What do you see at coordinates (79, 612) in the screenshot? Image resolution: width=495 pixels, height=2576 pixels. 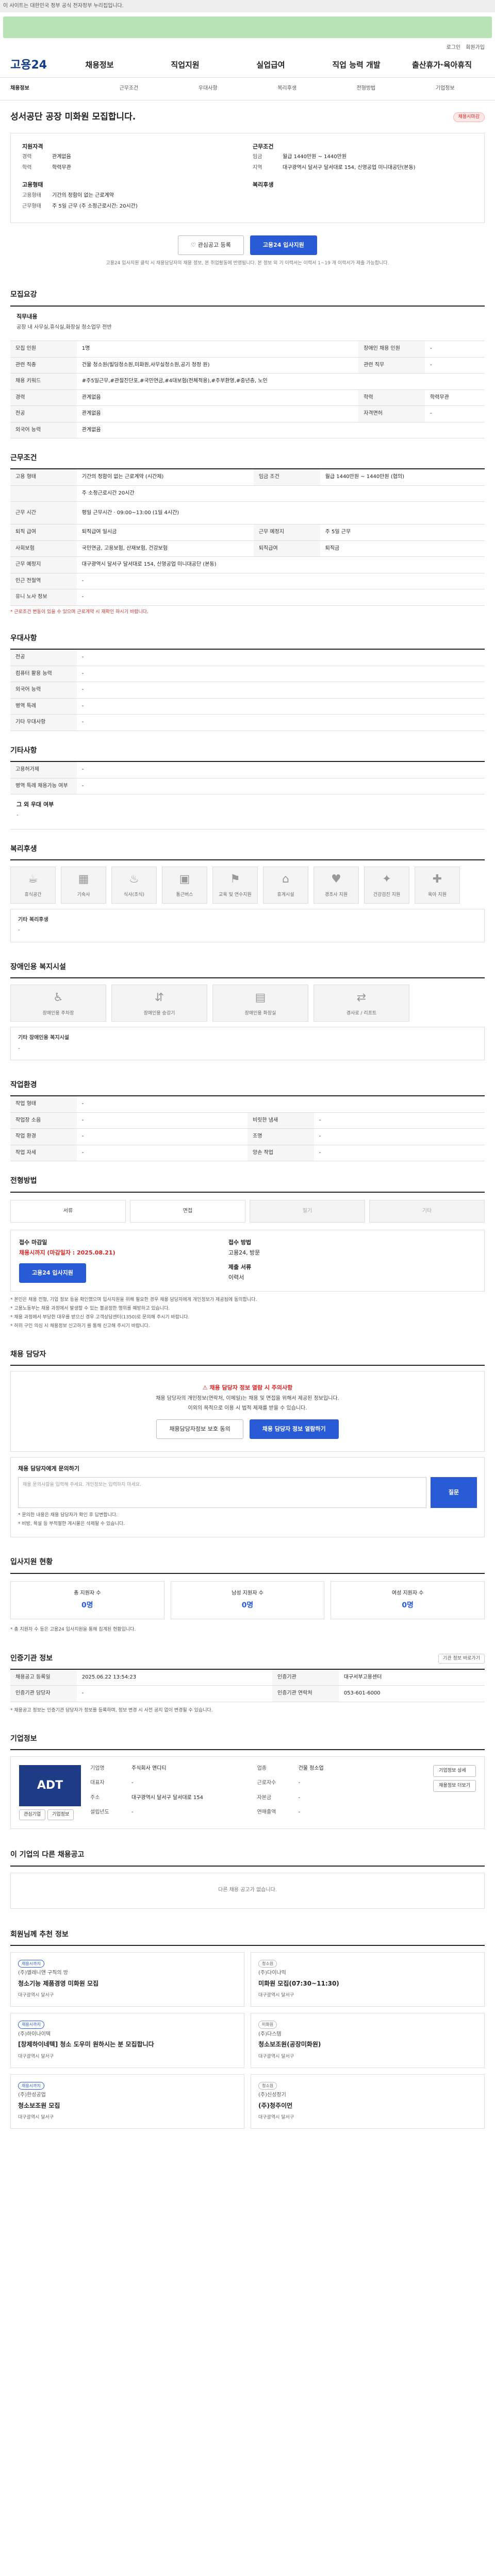 I see `conditions-note: * 근로조건 변동이 있을 수 있으며 근로계약 시 재확인 하시기 바랍니다.` at bounding box center [79, 612].